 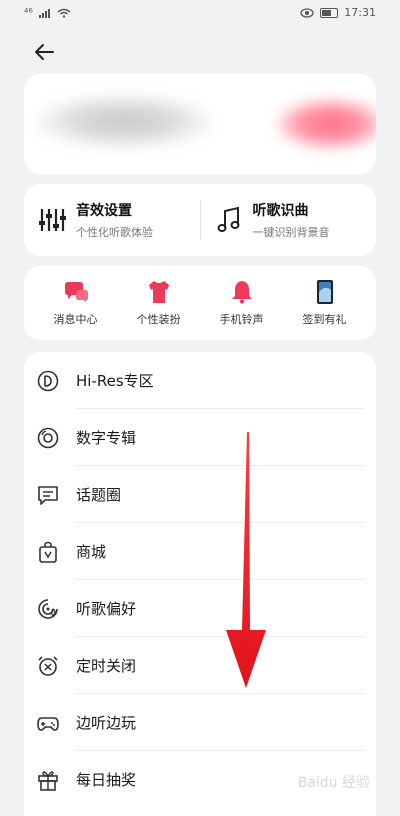 What do you see at coordinates (200, 665) in the screenshot?
I see `menu-item-timer-close: 定时关闭` at bounding box center [200, 665].